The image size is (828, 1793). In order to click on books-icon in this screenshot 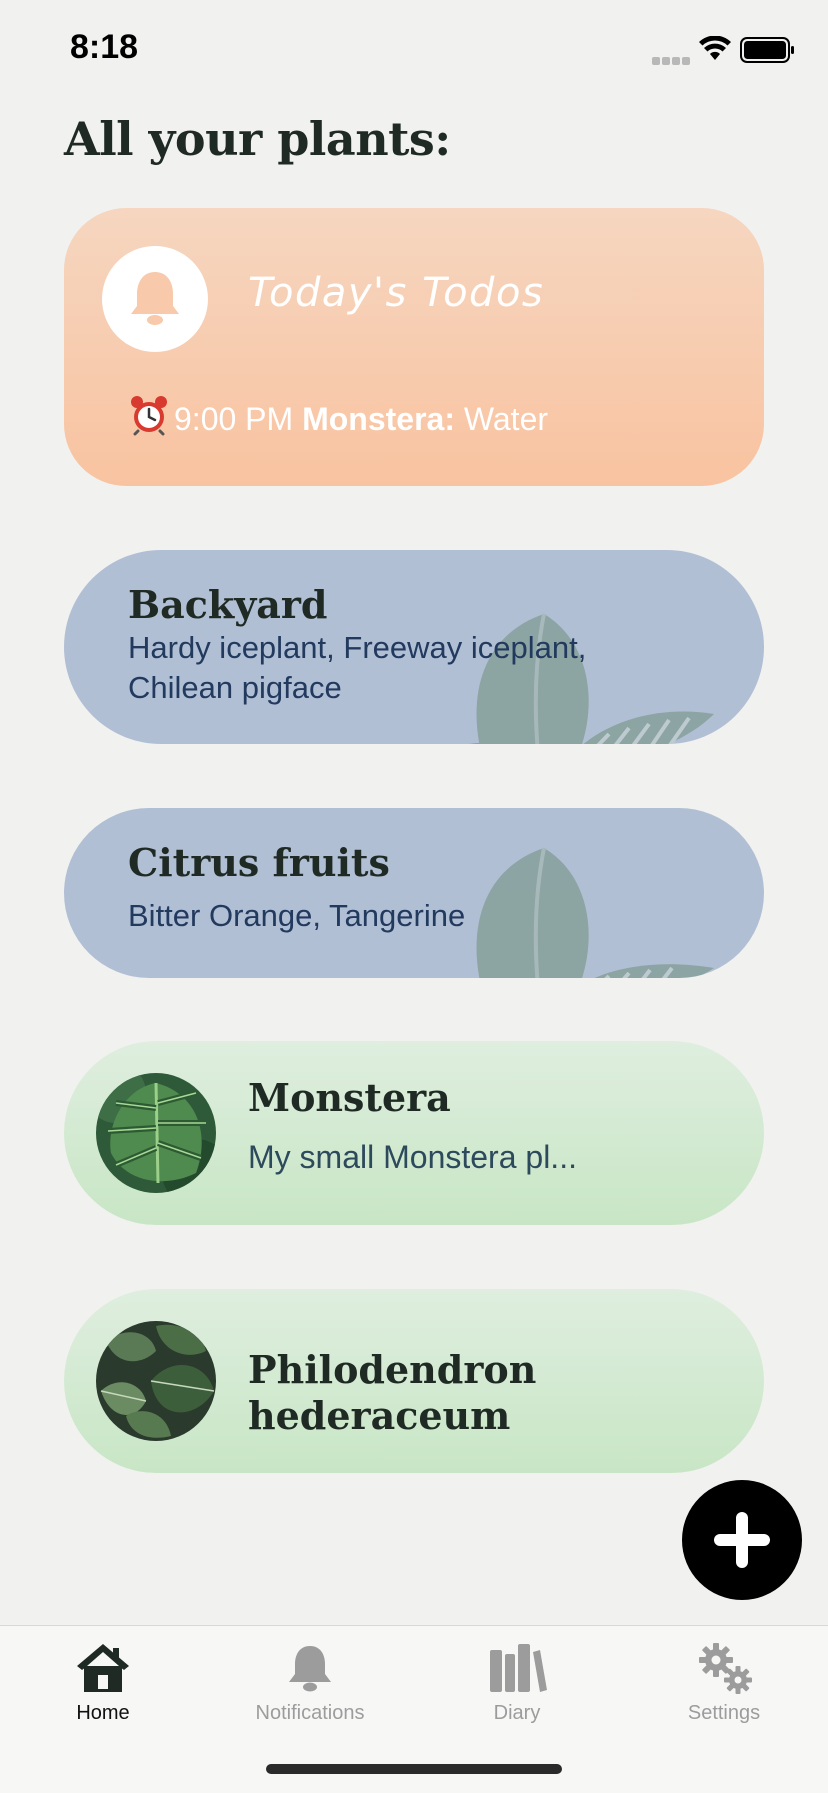, I will do `click(518, 1668)`.